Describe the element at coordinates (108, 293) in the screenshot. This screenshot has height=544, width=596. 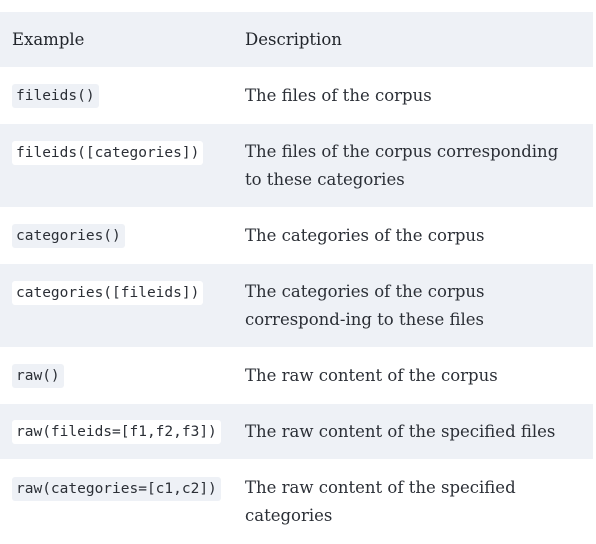
I see `code-example: categories([fileids])` at that location.